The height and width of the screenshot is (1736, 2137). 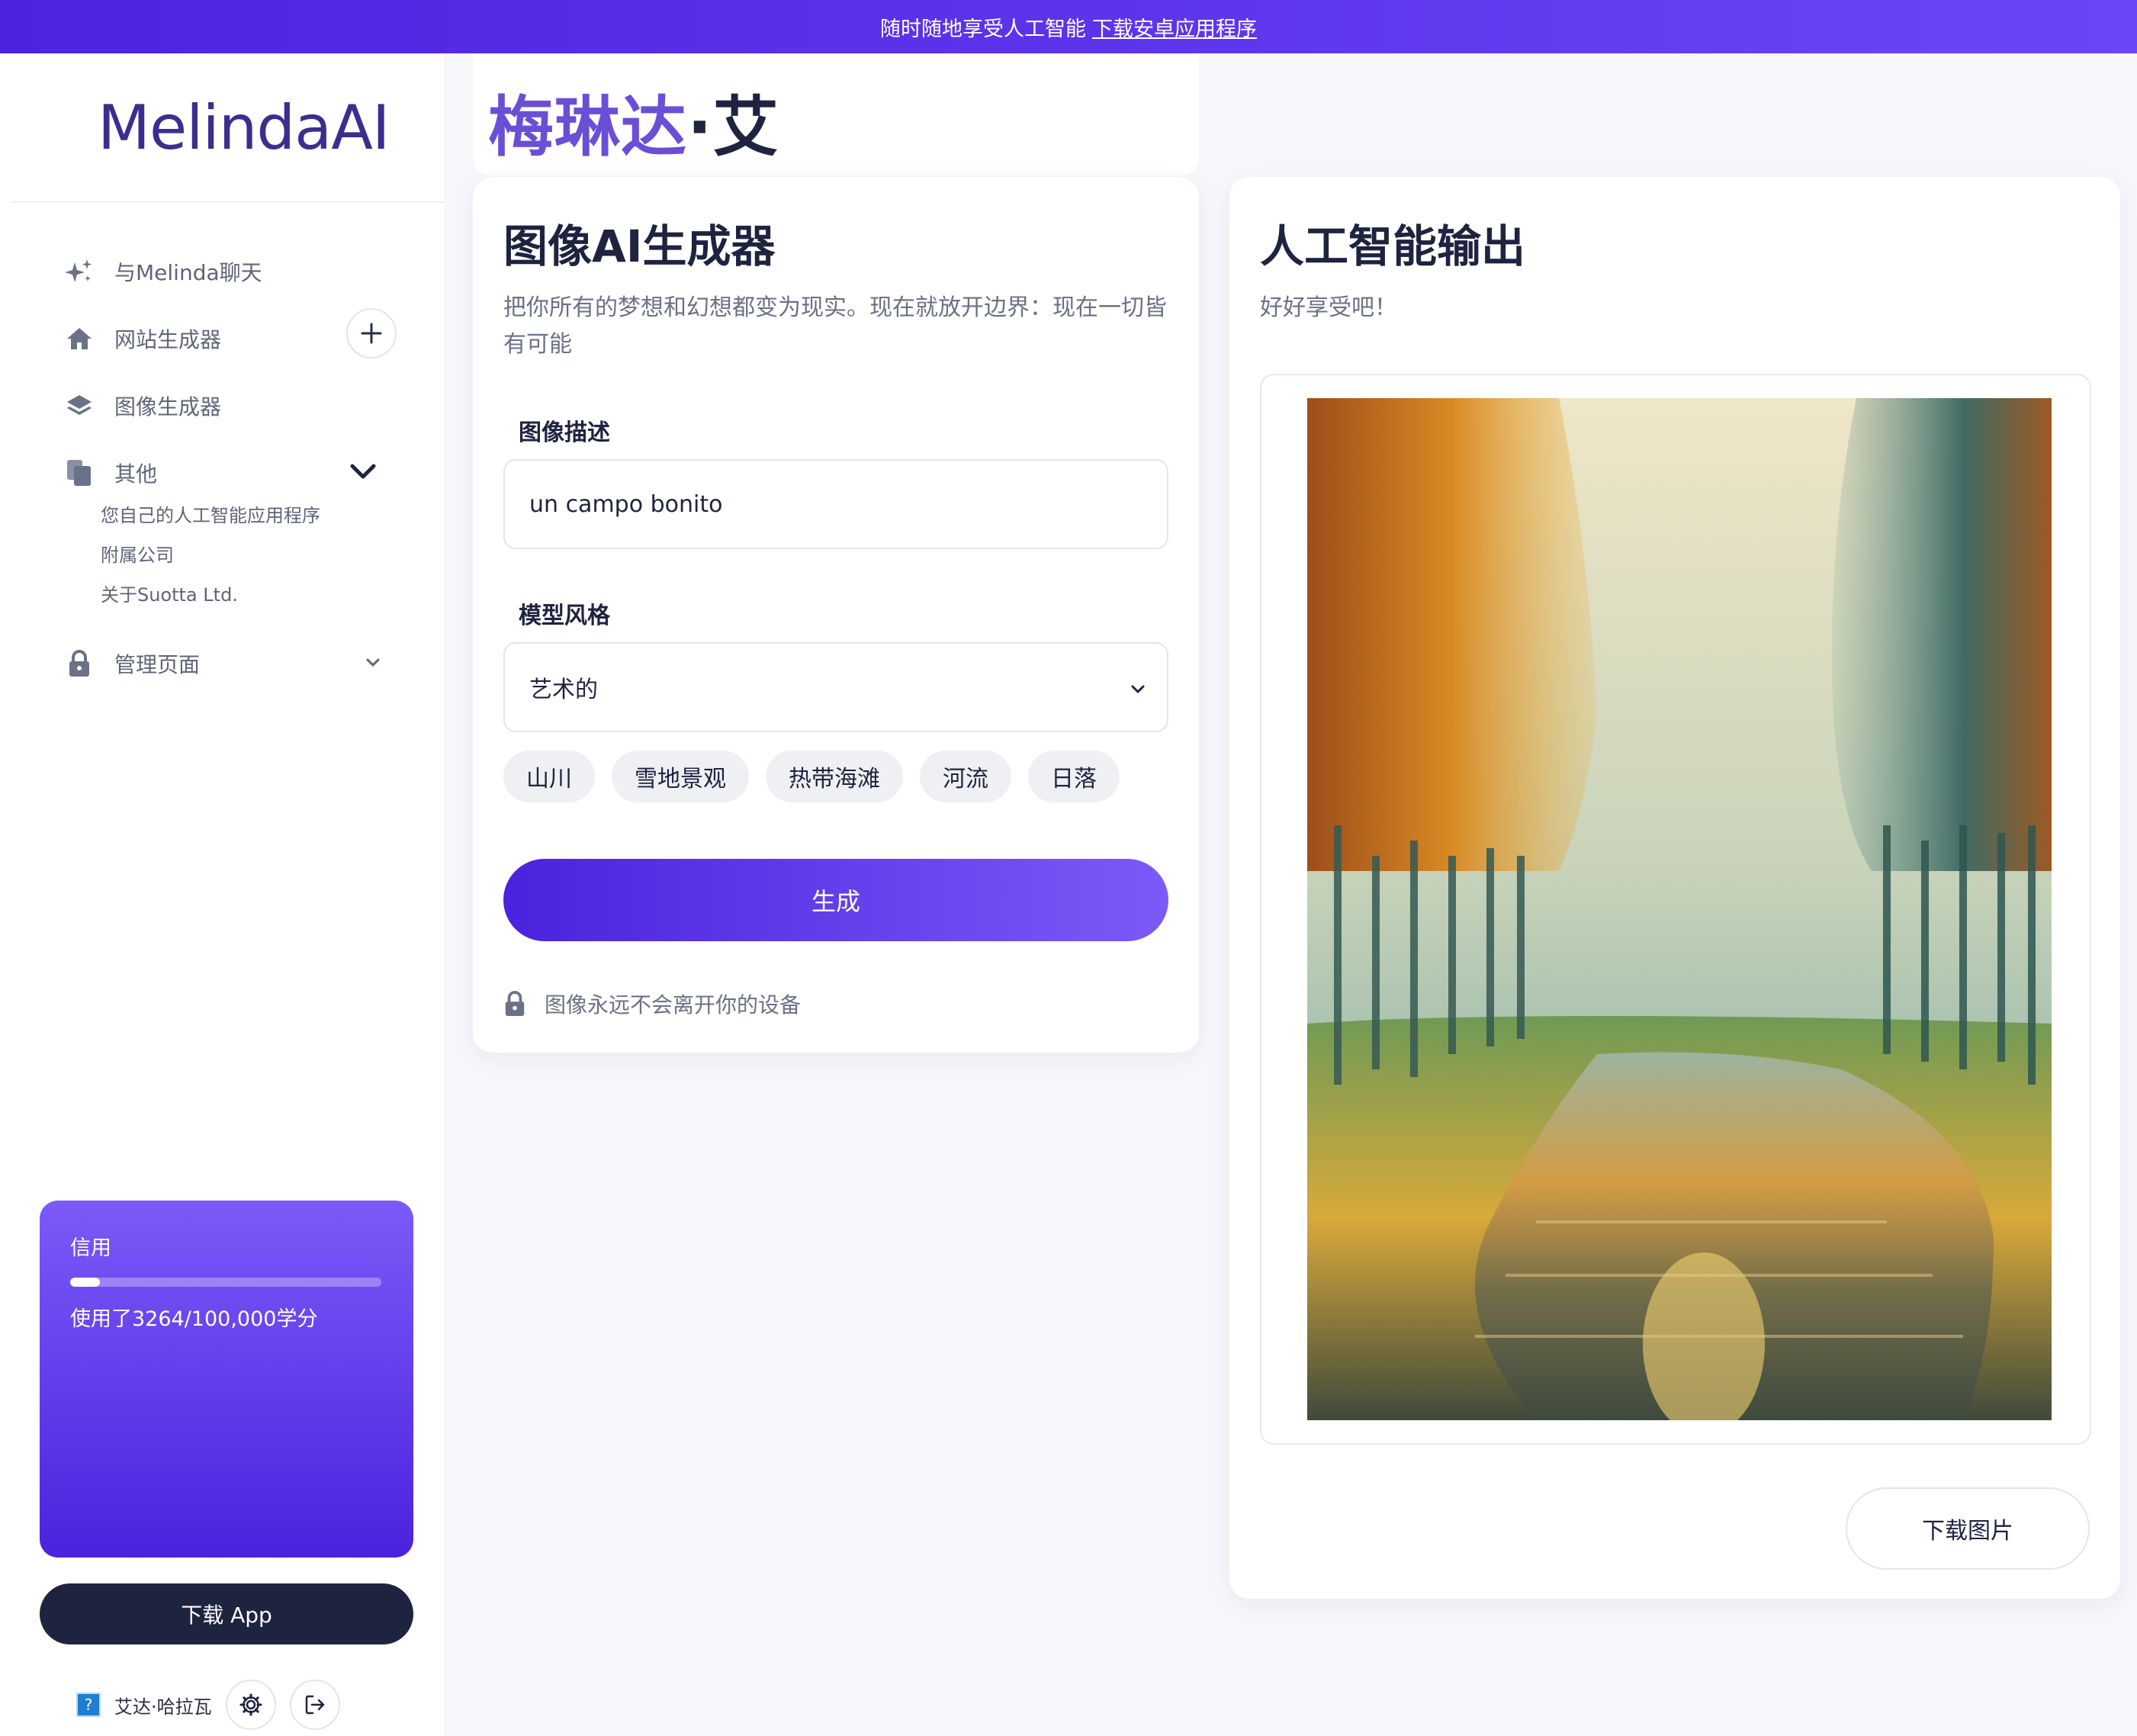 I want to click on generate-button: 生成, so click(x=836, y=900).